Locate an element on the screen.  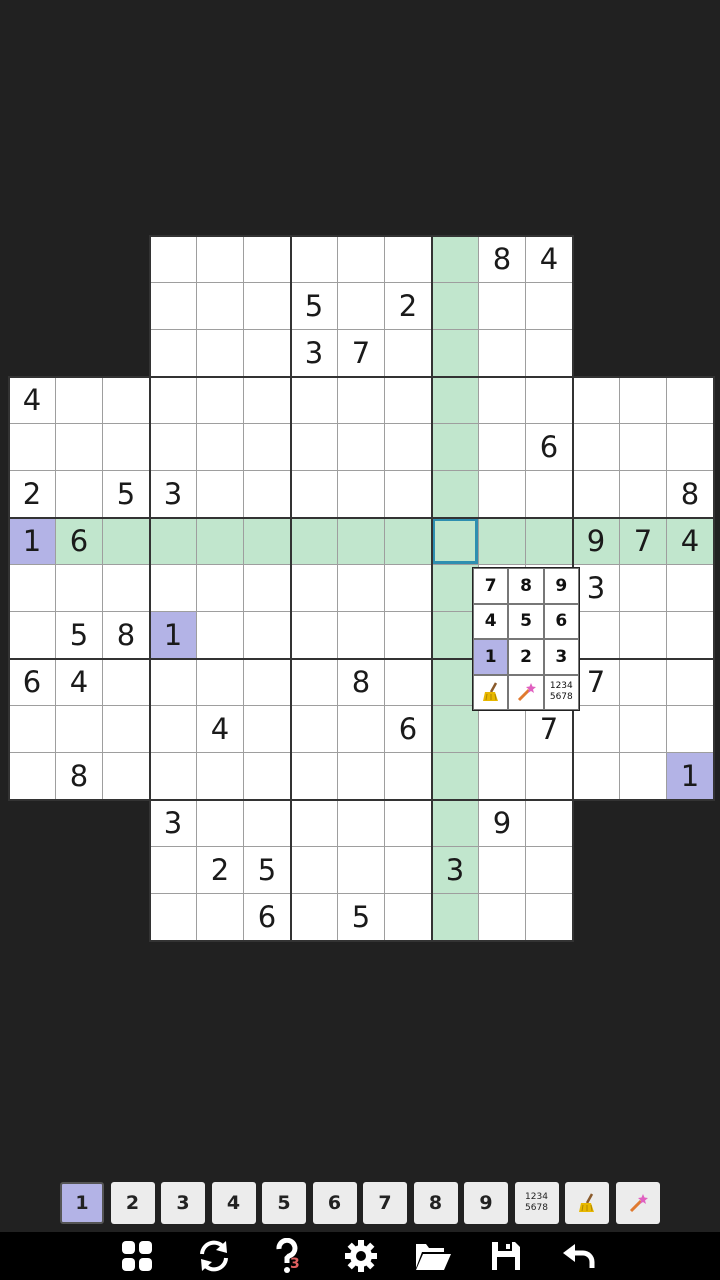
grid-cell-r5-c6 is located at coordinates (314, 494).